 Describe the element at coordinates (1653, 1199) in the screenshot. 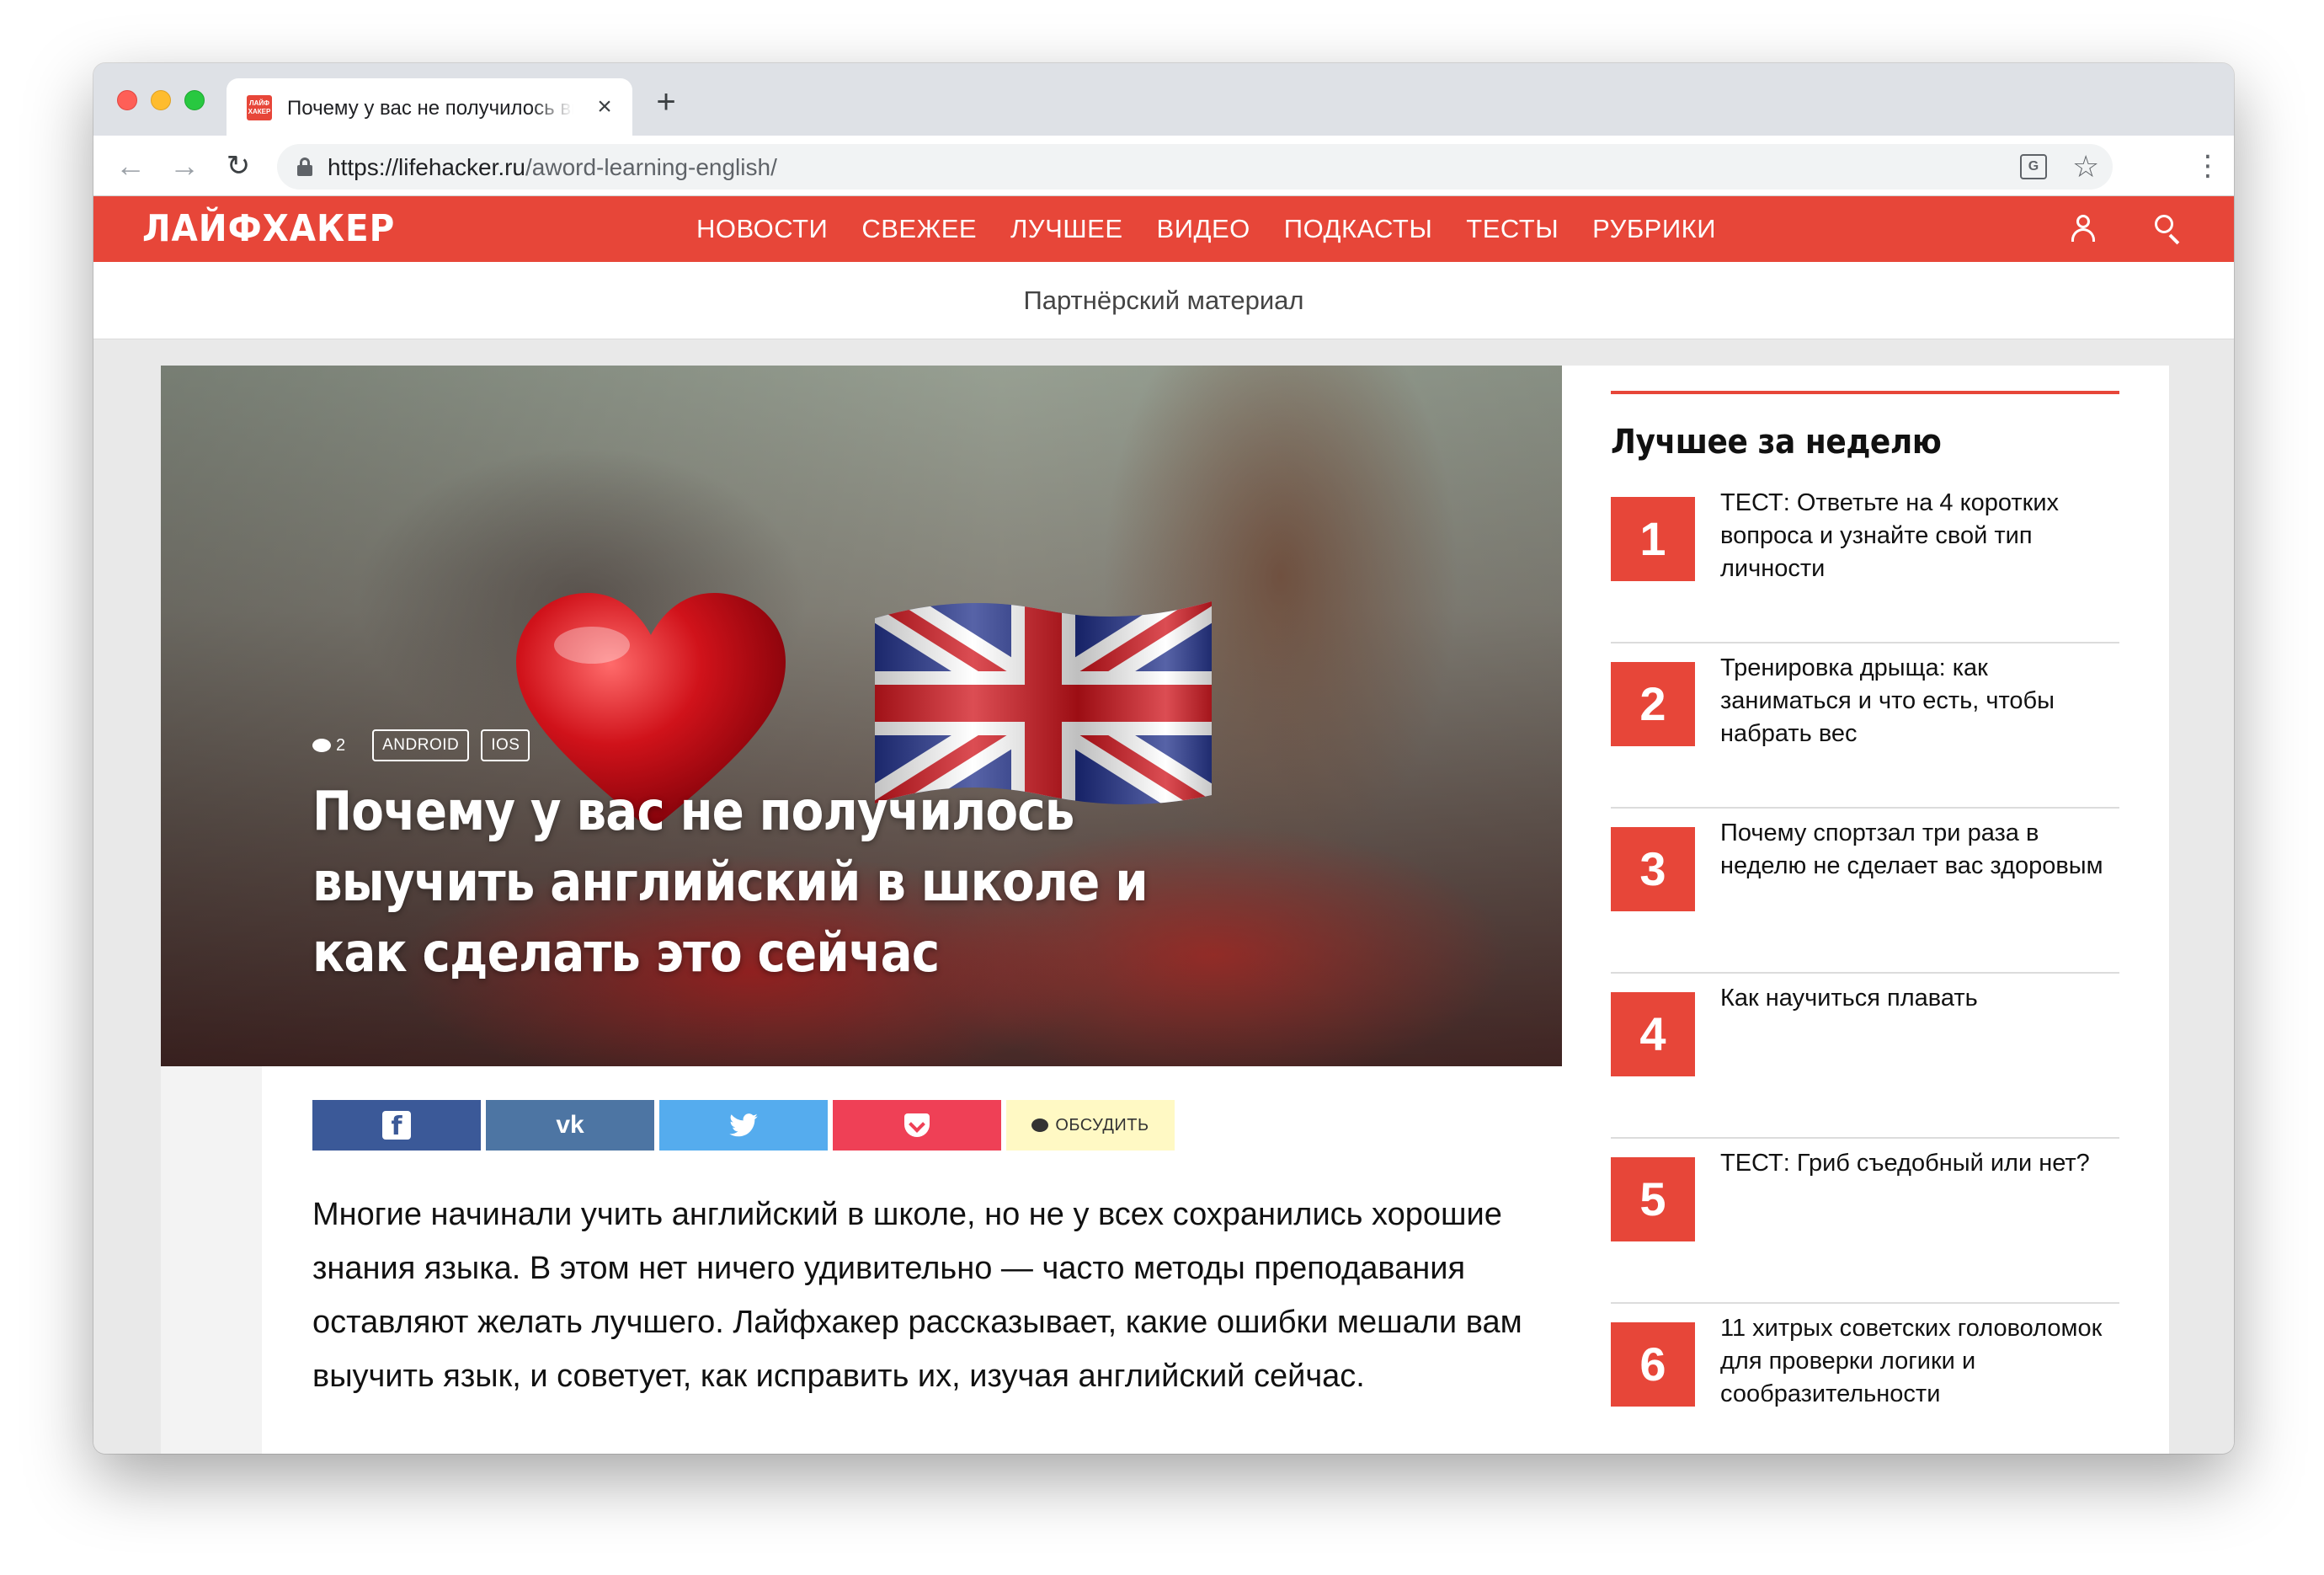

I see `rank-number: 5` at that location.